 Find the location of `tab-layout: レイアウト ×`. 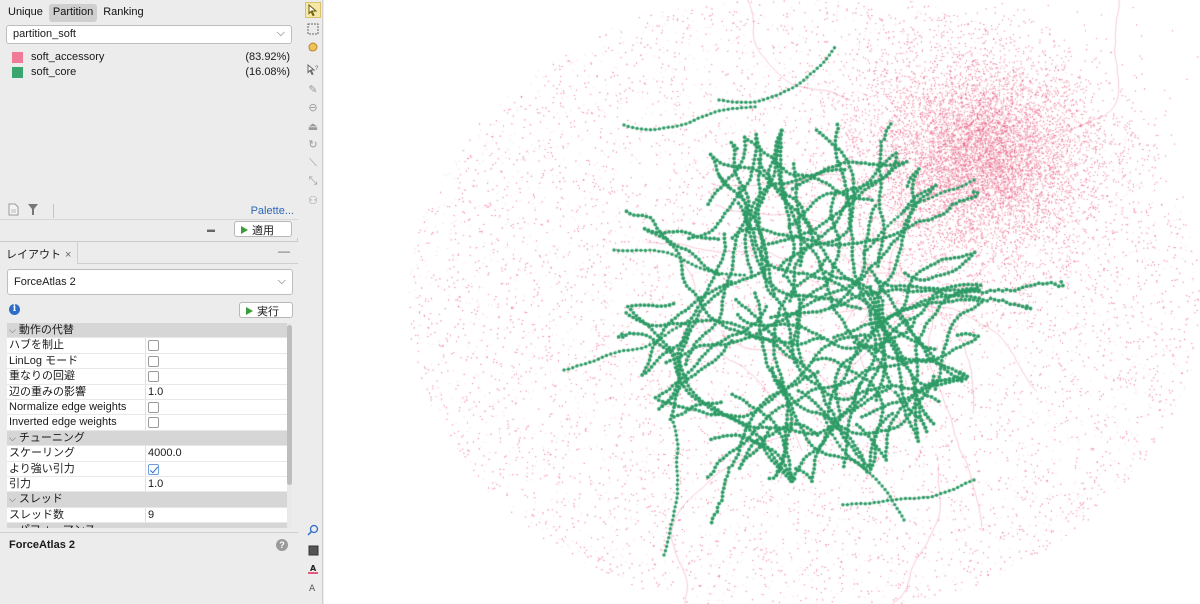

tab-layout: レイアウト × is located at coordinates (39, 253).